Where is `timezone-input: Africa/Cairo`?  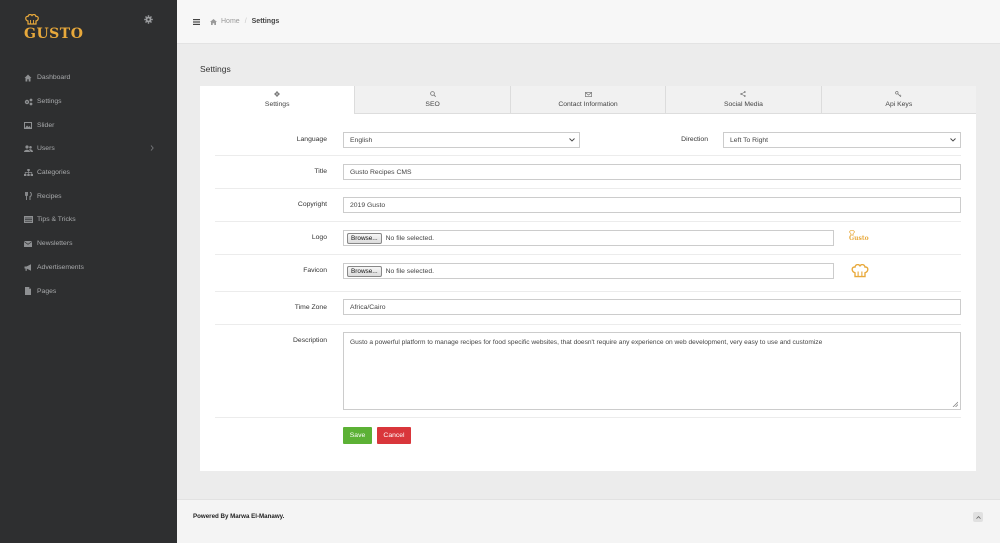
timezone-input: Africa/Cairo is located at coordinates (652, 307).